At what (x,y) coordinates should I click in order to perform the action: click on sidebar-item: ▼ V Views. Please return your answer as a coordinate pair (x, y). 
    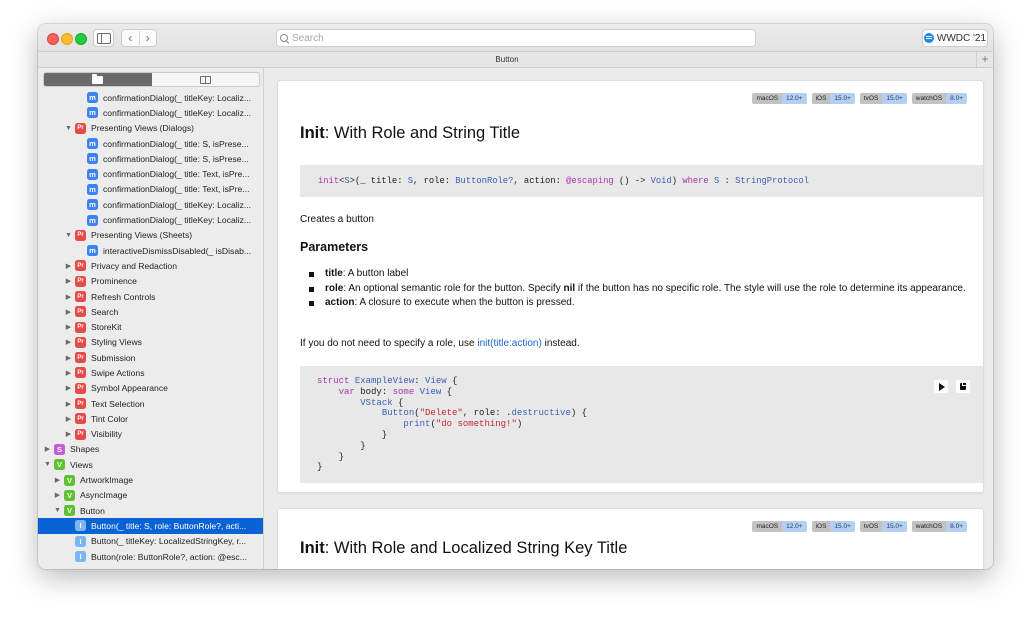
    Looking at the image, I should click on (150, 464).